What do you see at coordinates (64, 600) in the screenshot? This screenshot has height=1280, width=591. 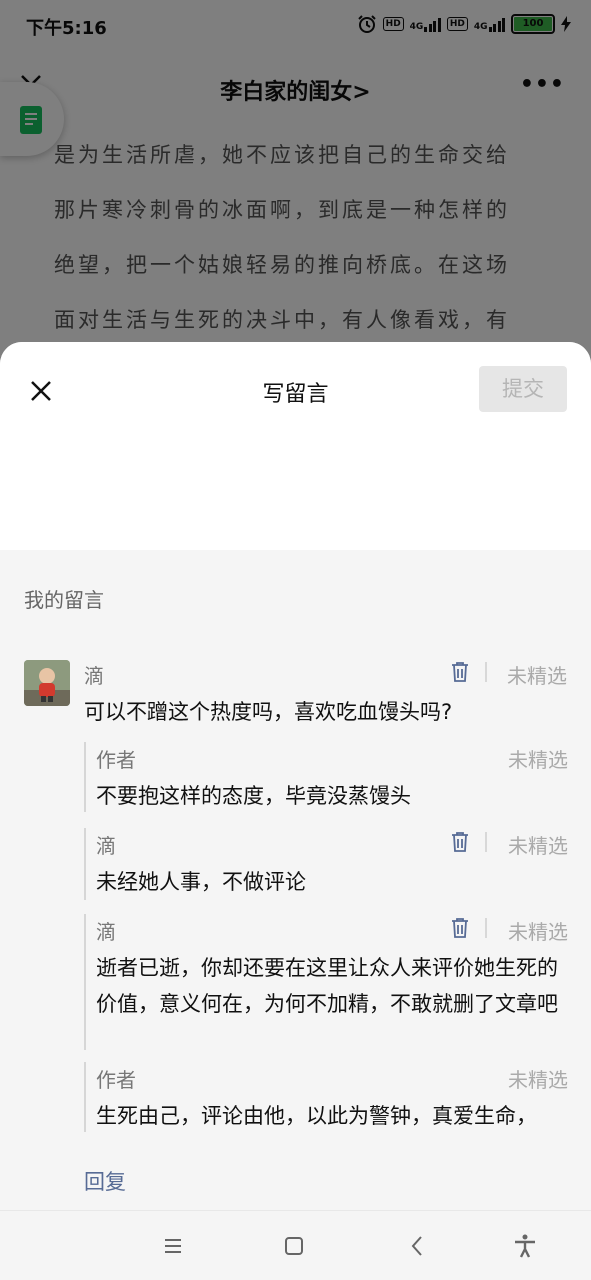 I see `my-comments-label: 我的留言` at bounding box center [64, 600].